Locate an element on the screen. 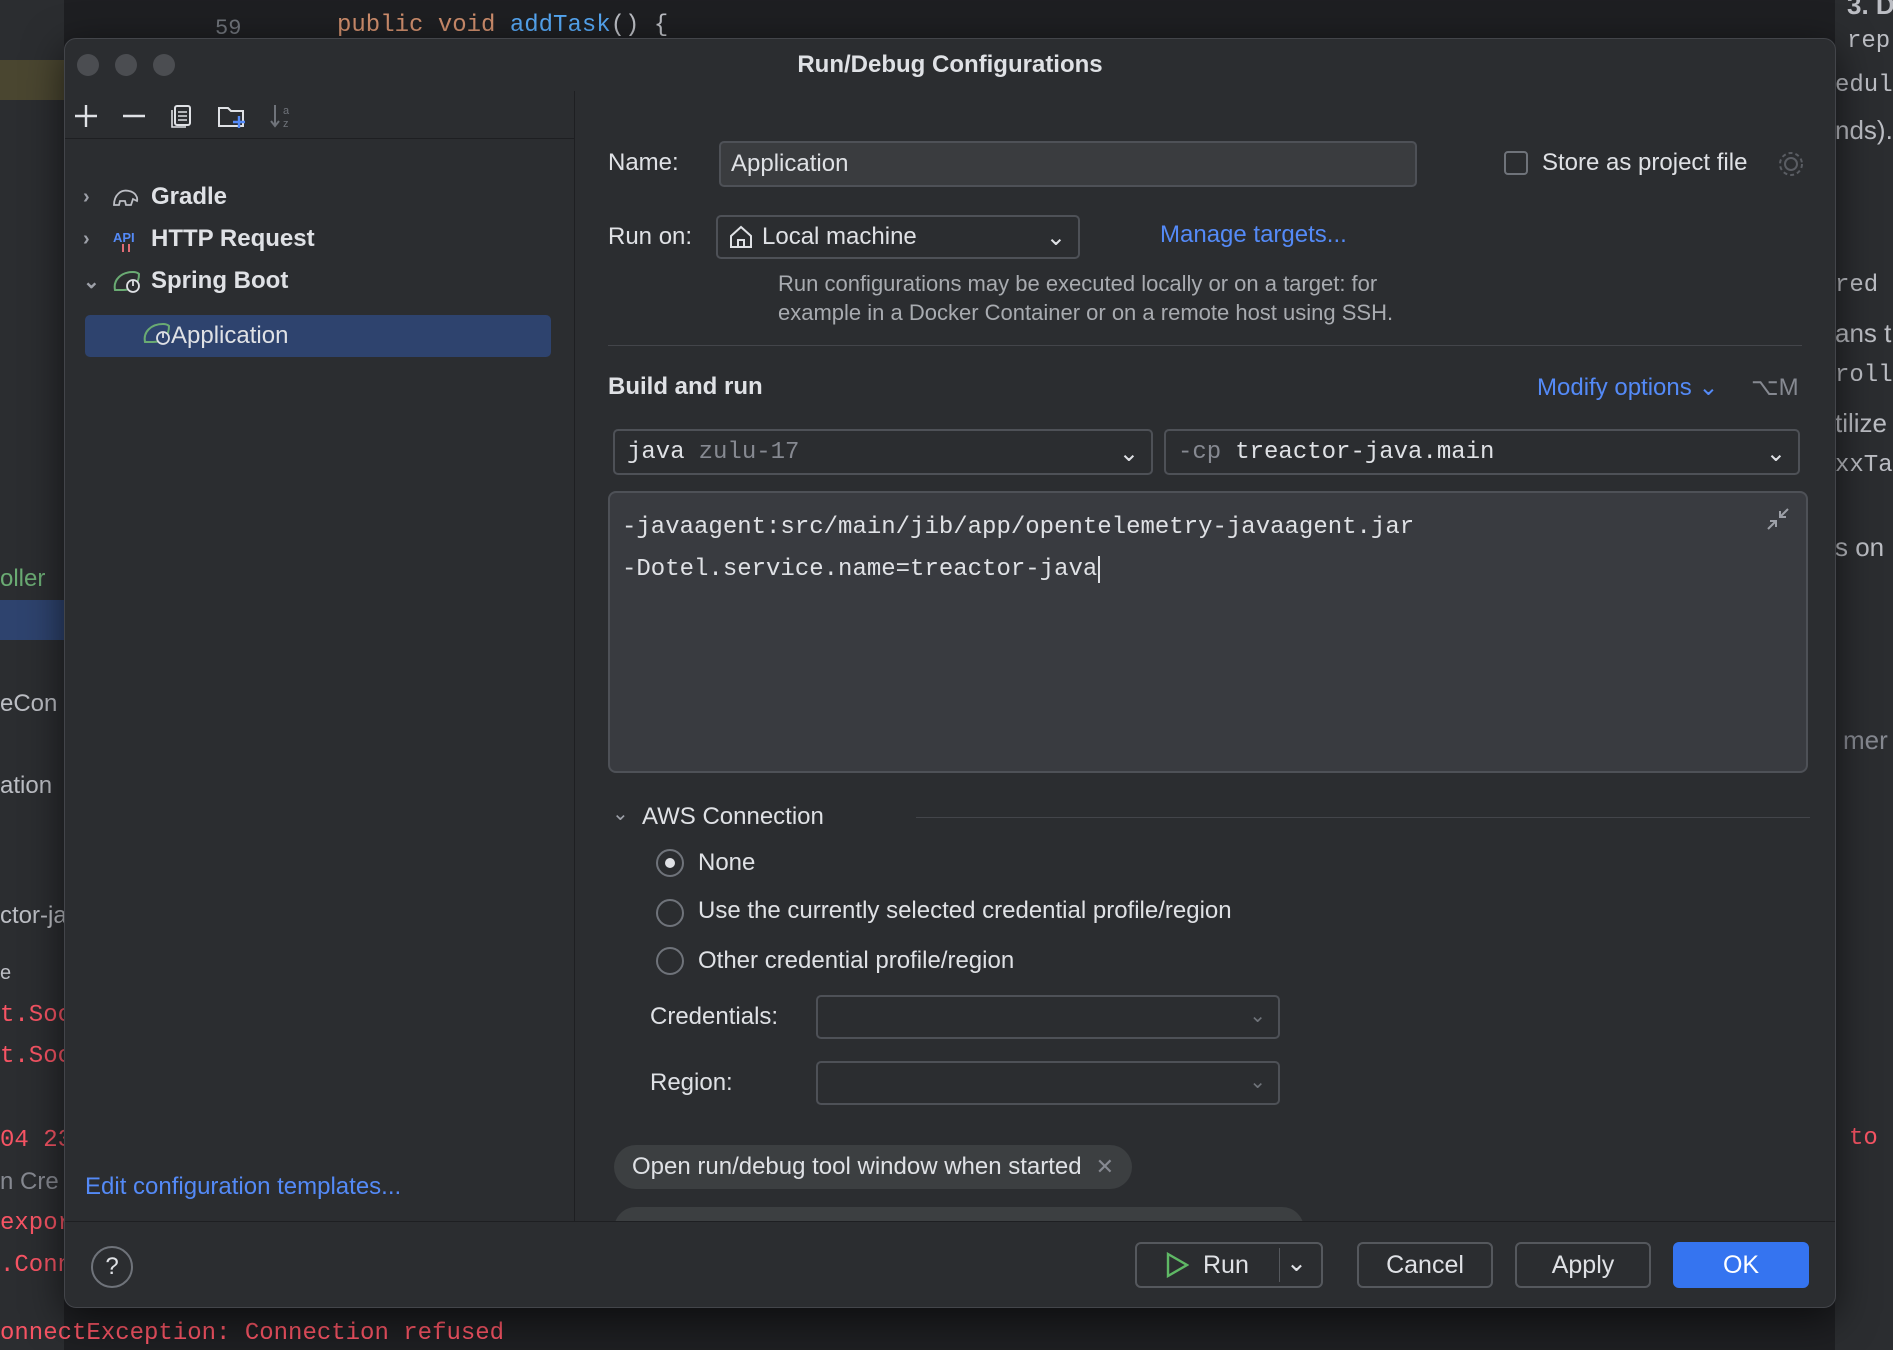 This screenshot has width=1893, height=1350. background-text: .Conn is located at coordinates (32, 1265).